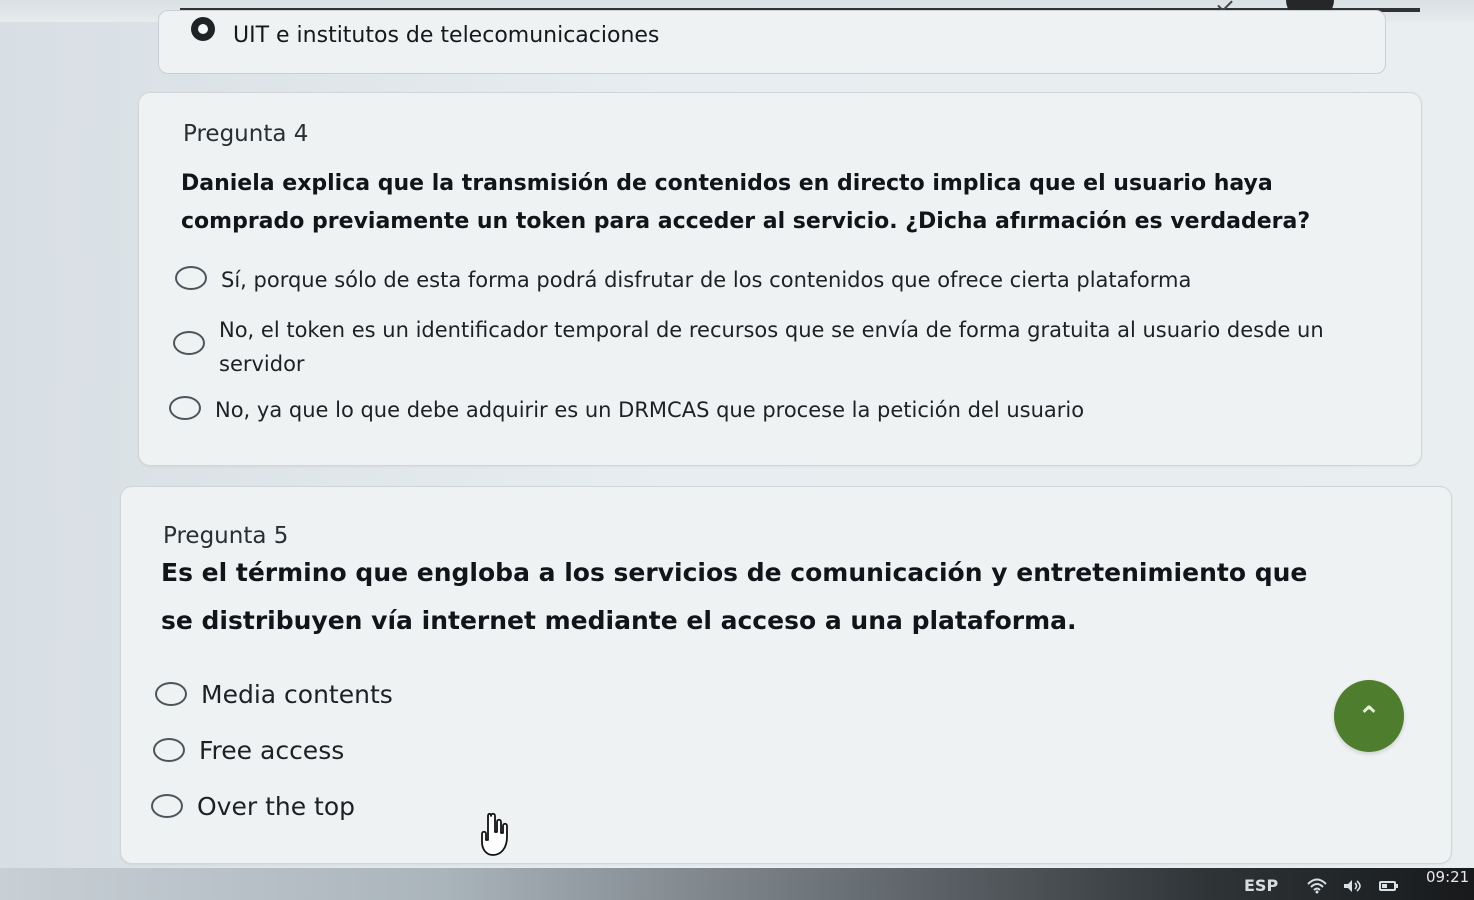 The image size is (1474, 900). What do you see at coordinates (297, 694) in the screenshot?
I see `option-label: Media contents` at bounding box center [297, 694].